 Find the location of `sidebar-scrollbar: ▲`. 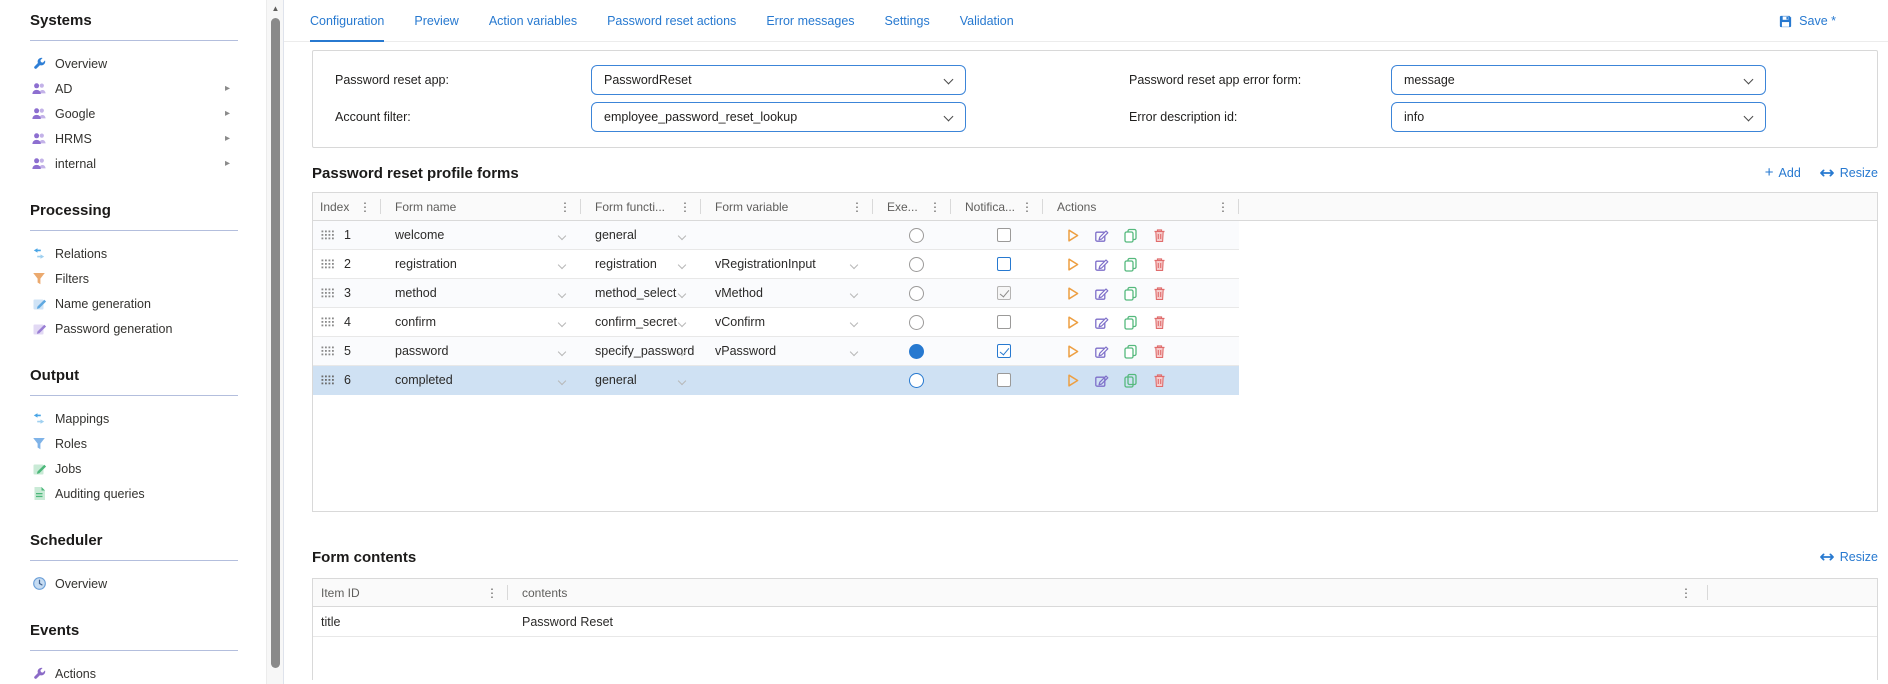

sidebar-scrollbar: ▲ is located at coordinates (274, 342).